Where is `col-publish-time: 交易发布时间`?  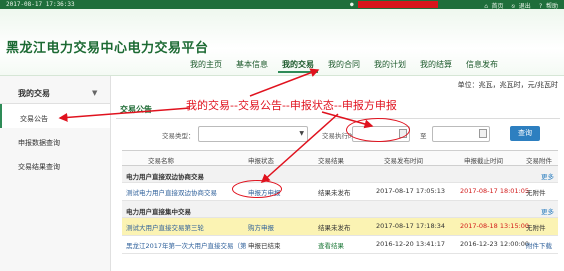 col-publish-time: 交易发布时间 is located at coordinates (403, 161).